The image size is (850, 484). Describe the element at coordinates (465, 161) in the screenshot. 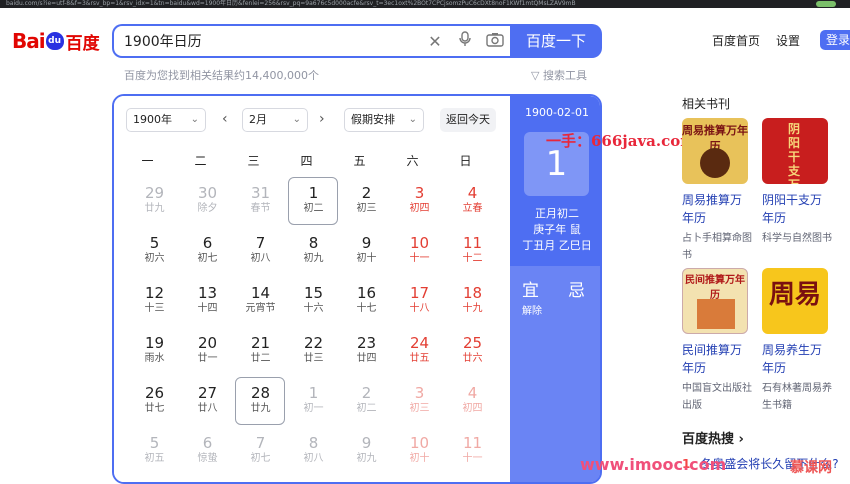

I see `weekday: 日` at that location.